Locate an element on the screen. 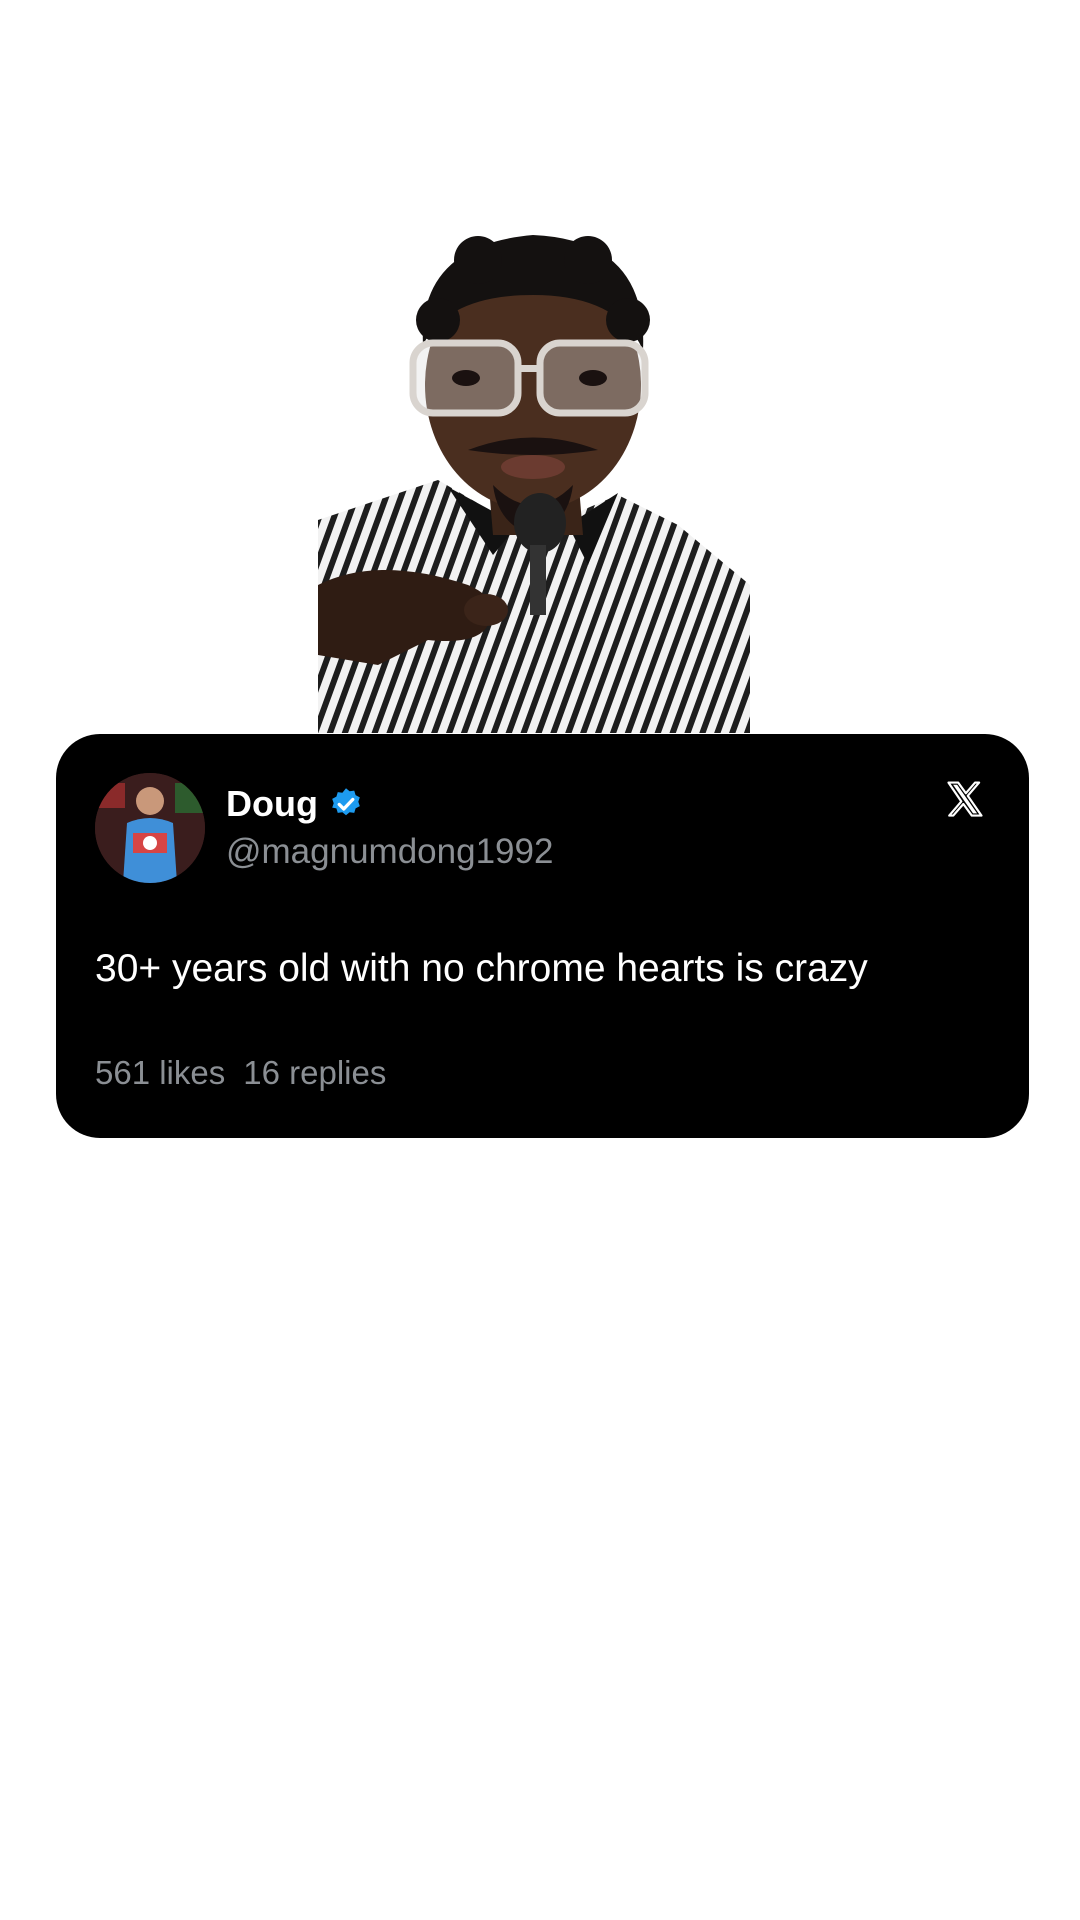 Image resolution: width=1080 pixels, height=1920 pixels. replies-count: 16 replies is located at coordinates (314, 1073).